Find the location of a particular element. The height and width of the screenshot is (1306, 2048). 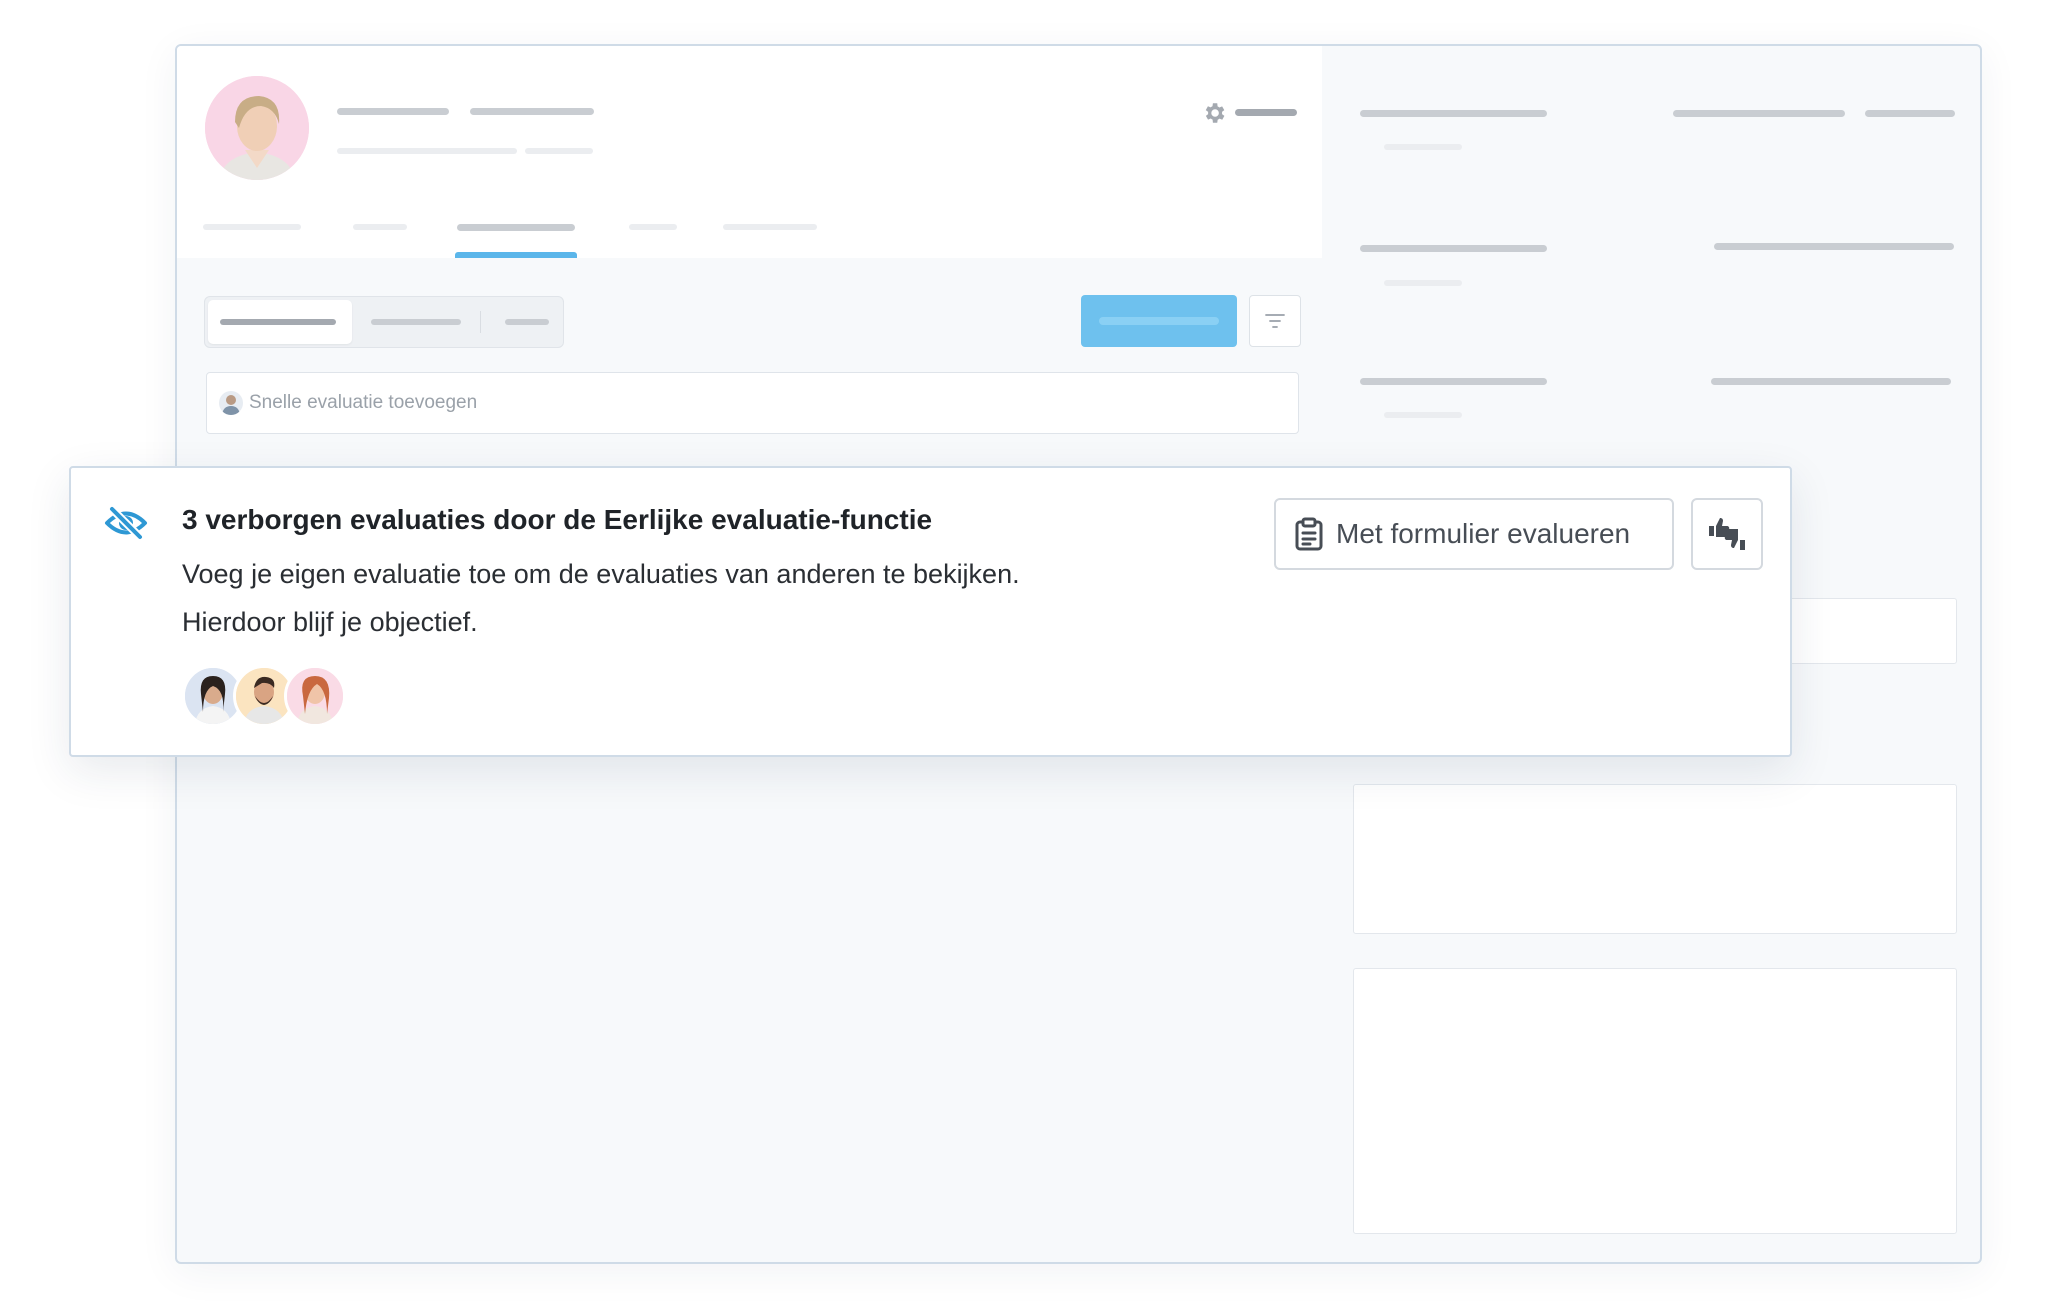

thumbs-rating-button is located at coordinates (1727, 534).